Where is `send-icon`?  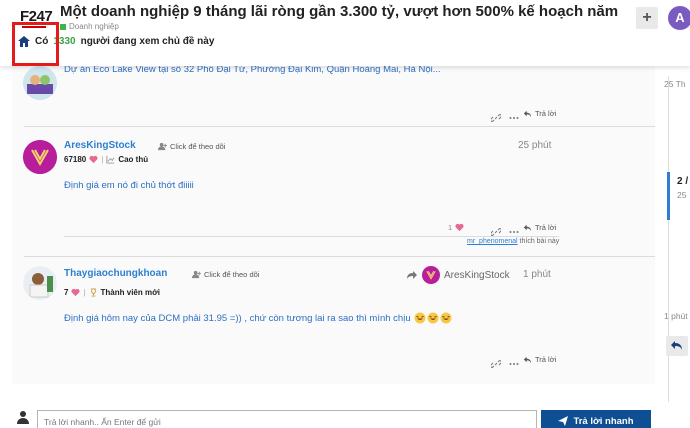 send-icon is located at coordinates (563, 421).